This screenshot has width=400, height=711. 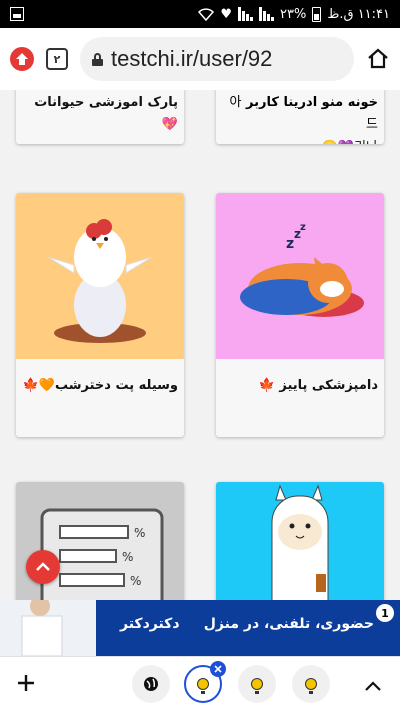 I want to click on close-icon, so click(x=218, y=669).